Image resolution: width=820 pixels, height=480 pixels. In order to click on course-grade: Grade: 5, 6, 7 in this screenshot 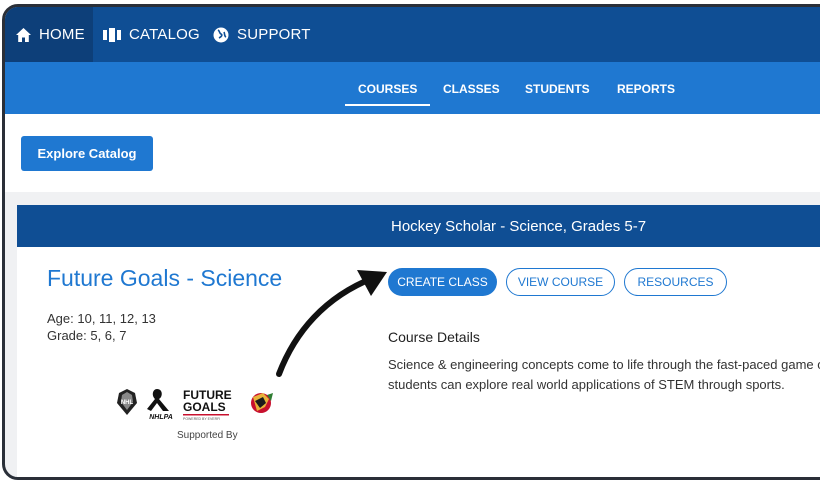, I will do `click(87, 335)`.